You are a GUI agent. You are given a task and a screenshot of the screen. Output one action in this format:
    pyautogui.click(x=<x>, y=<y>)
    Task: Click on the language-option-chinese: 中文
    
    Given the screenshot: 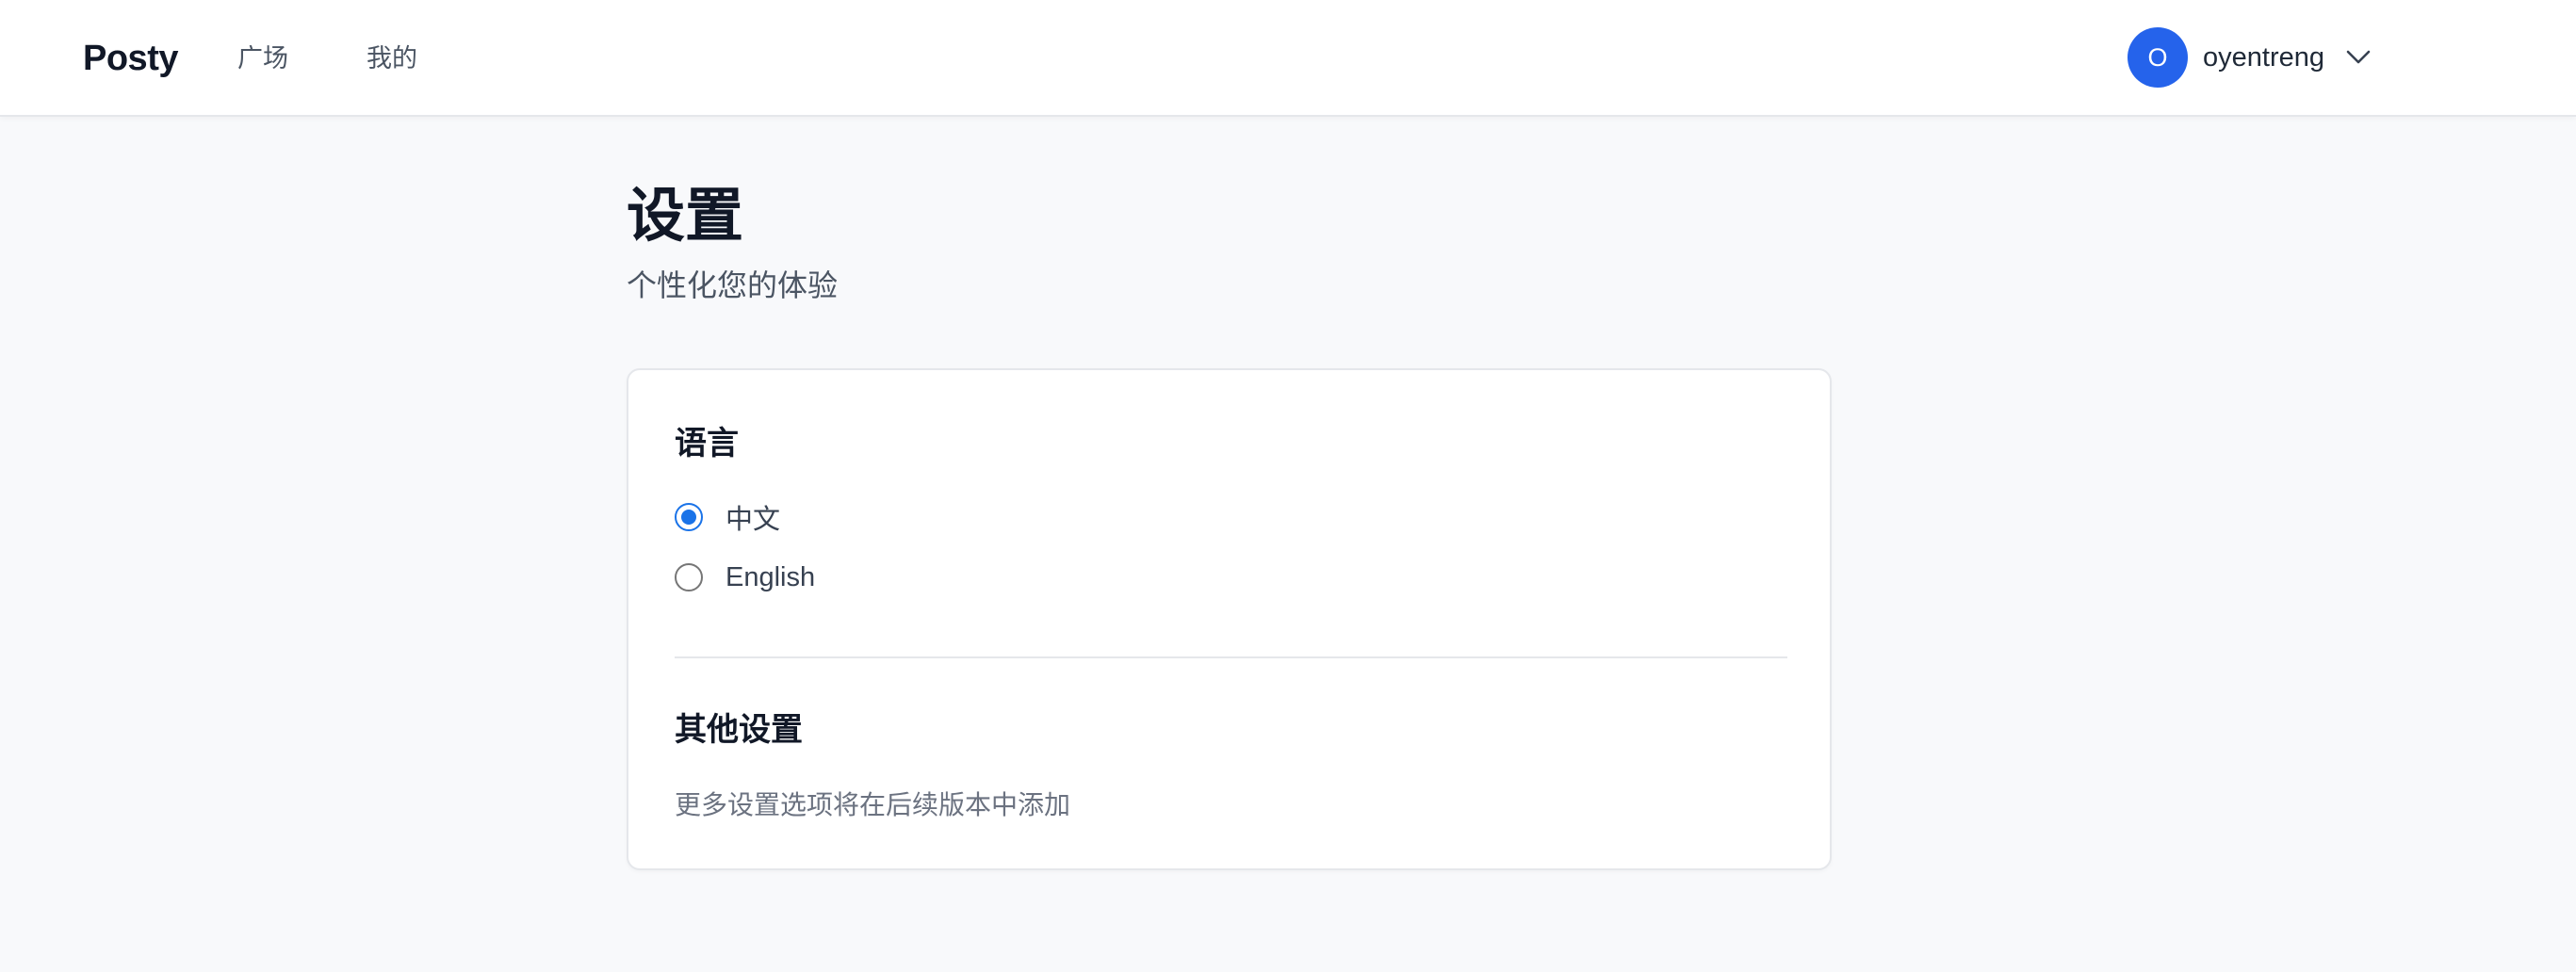 What is the action you would take?
    pyautogui.click(x=727, y=517)
    